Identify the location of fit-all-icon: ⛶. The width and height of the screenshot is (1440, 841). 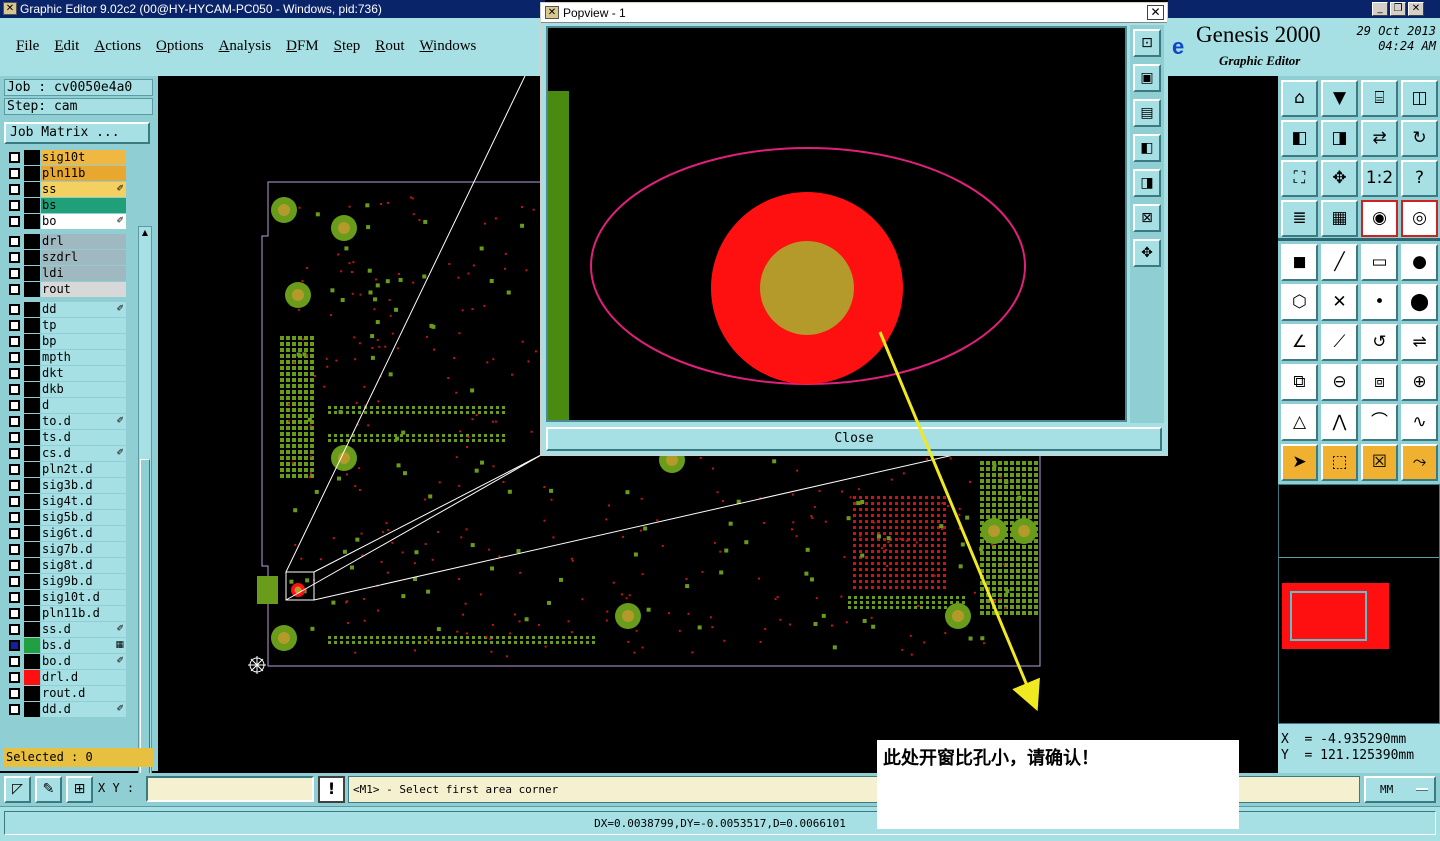
(1299, 178).